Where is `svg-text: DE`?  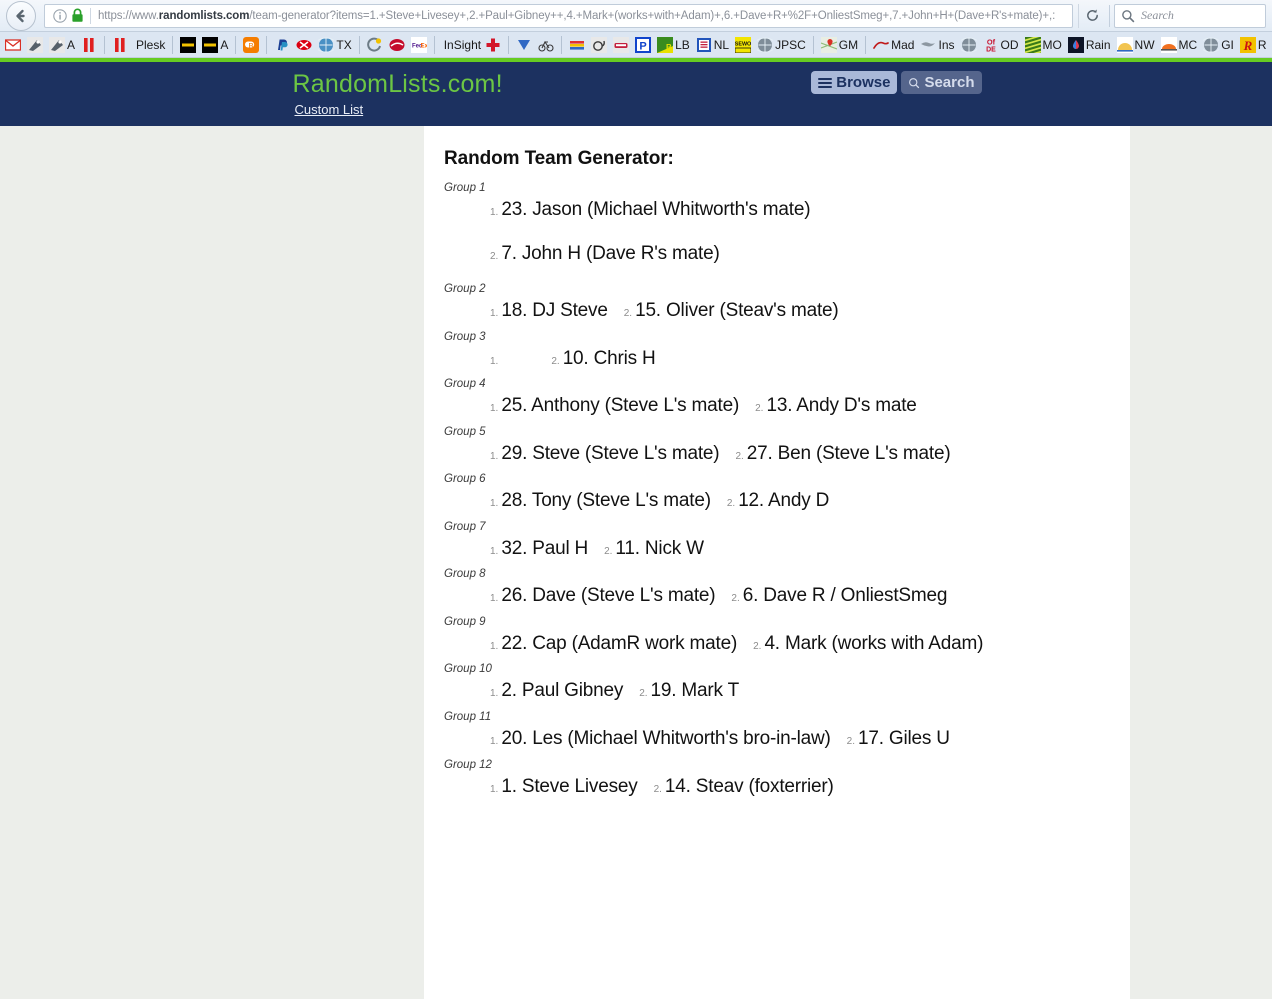
svg-text: DE is located at coordinates (991, 49).